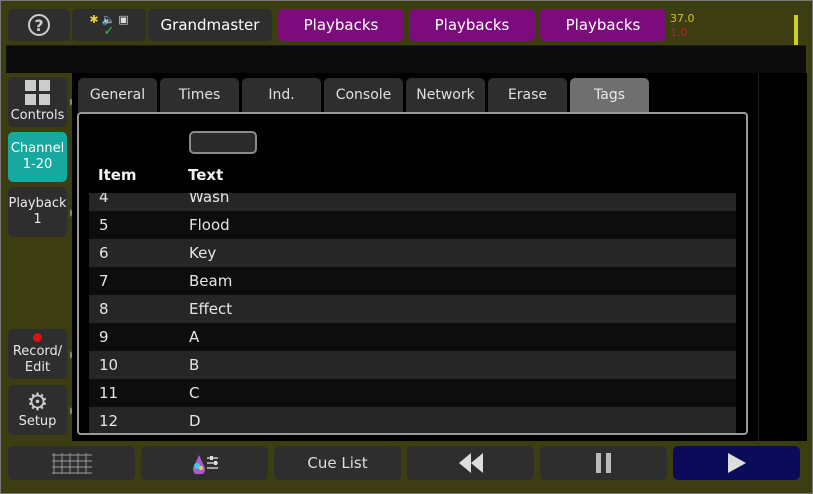 The width and height of the screenshot is (813, 494). I want to click on checkmark-icon: ✓, so click(109, 31).